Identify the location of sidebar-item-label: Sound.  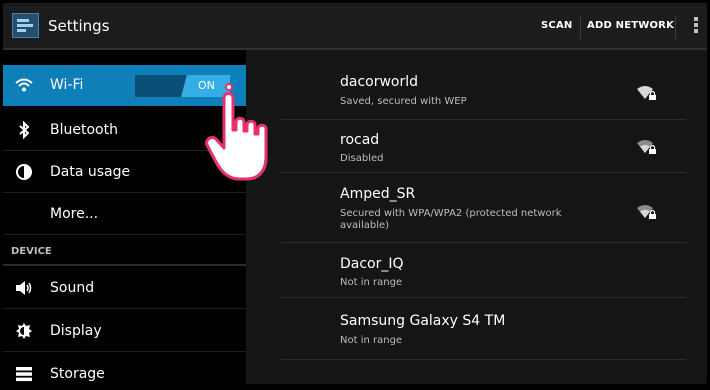
(72, 288).